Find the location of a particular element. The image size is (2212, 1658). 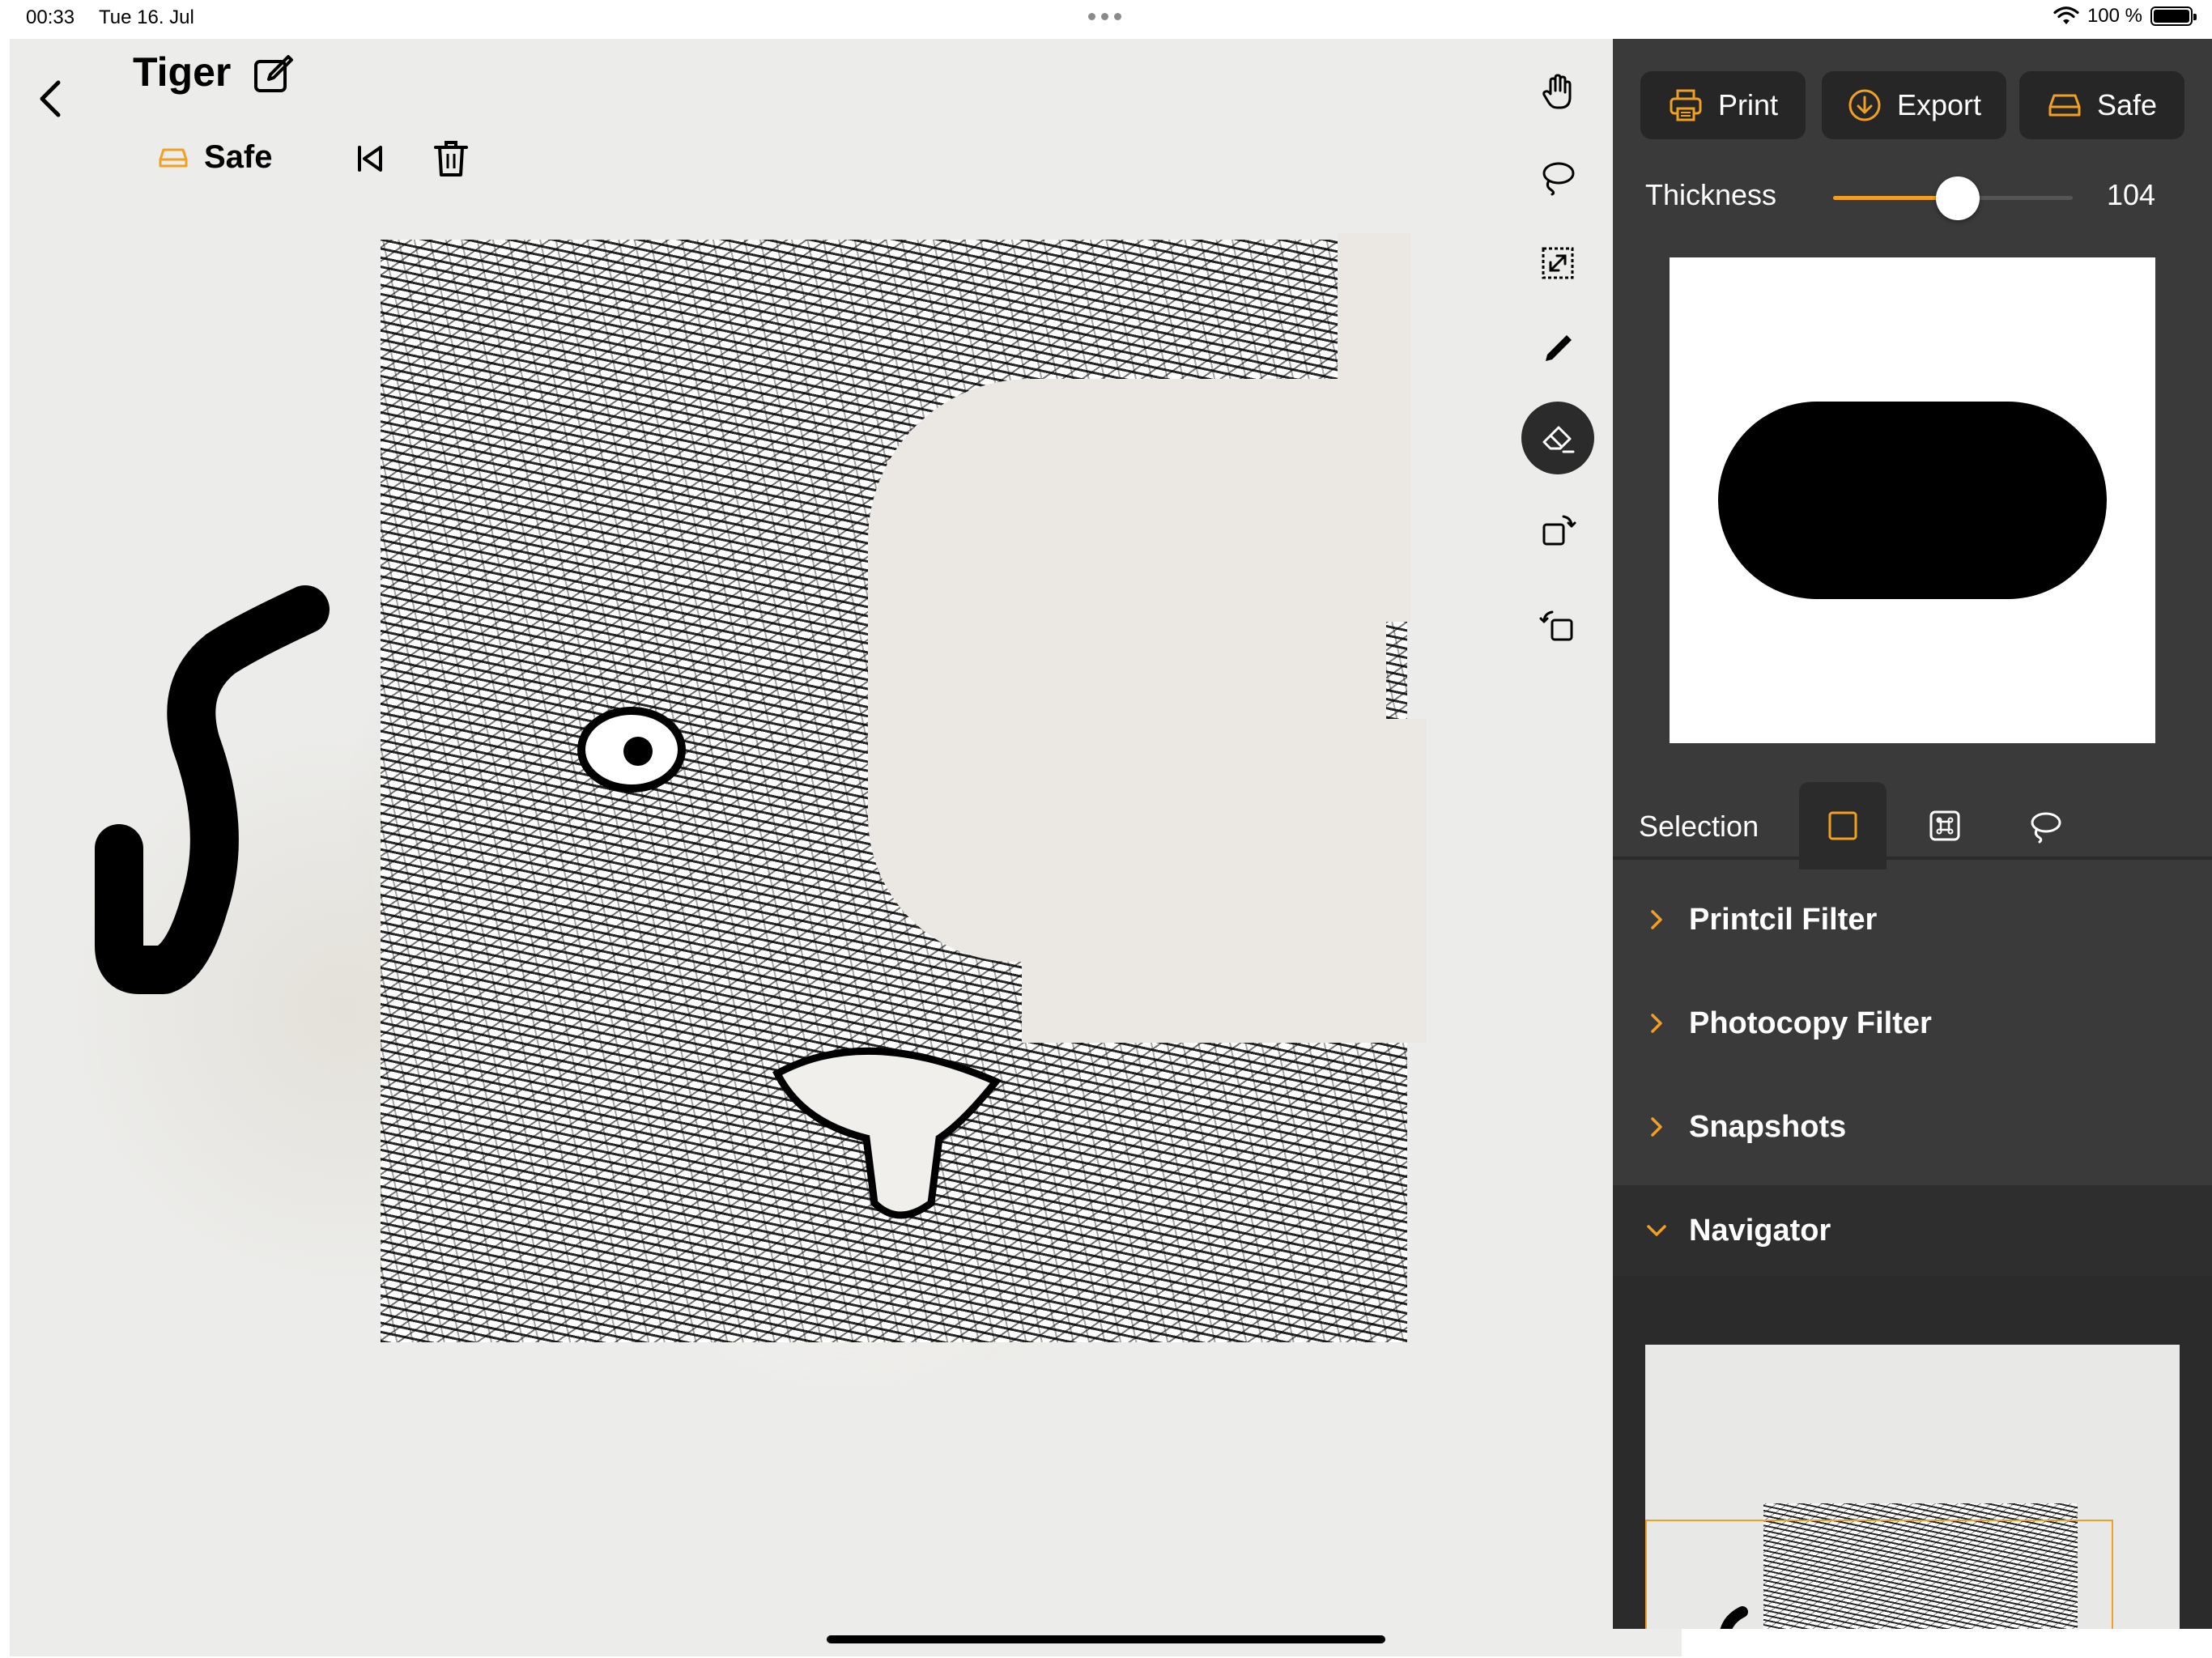

export-button: Export is located at coordinates (1914, 105).